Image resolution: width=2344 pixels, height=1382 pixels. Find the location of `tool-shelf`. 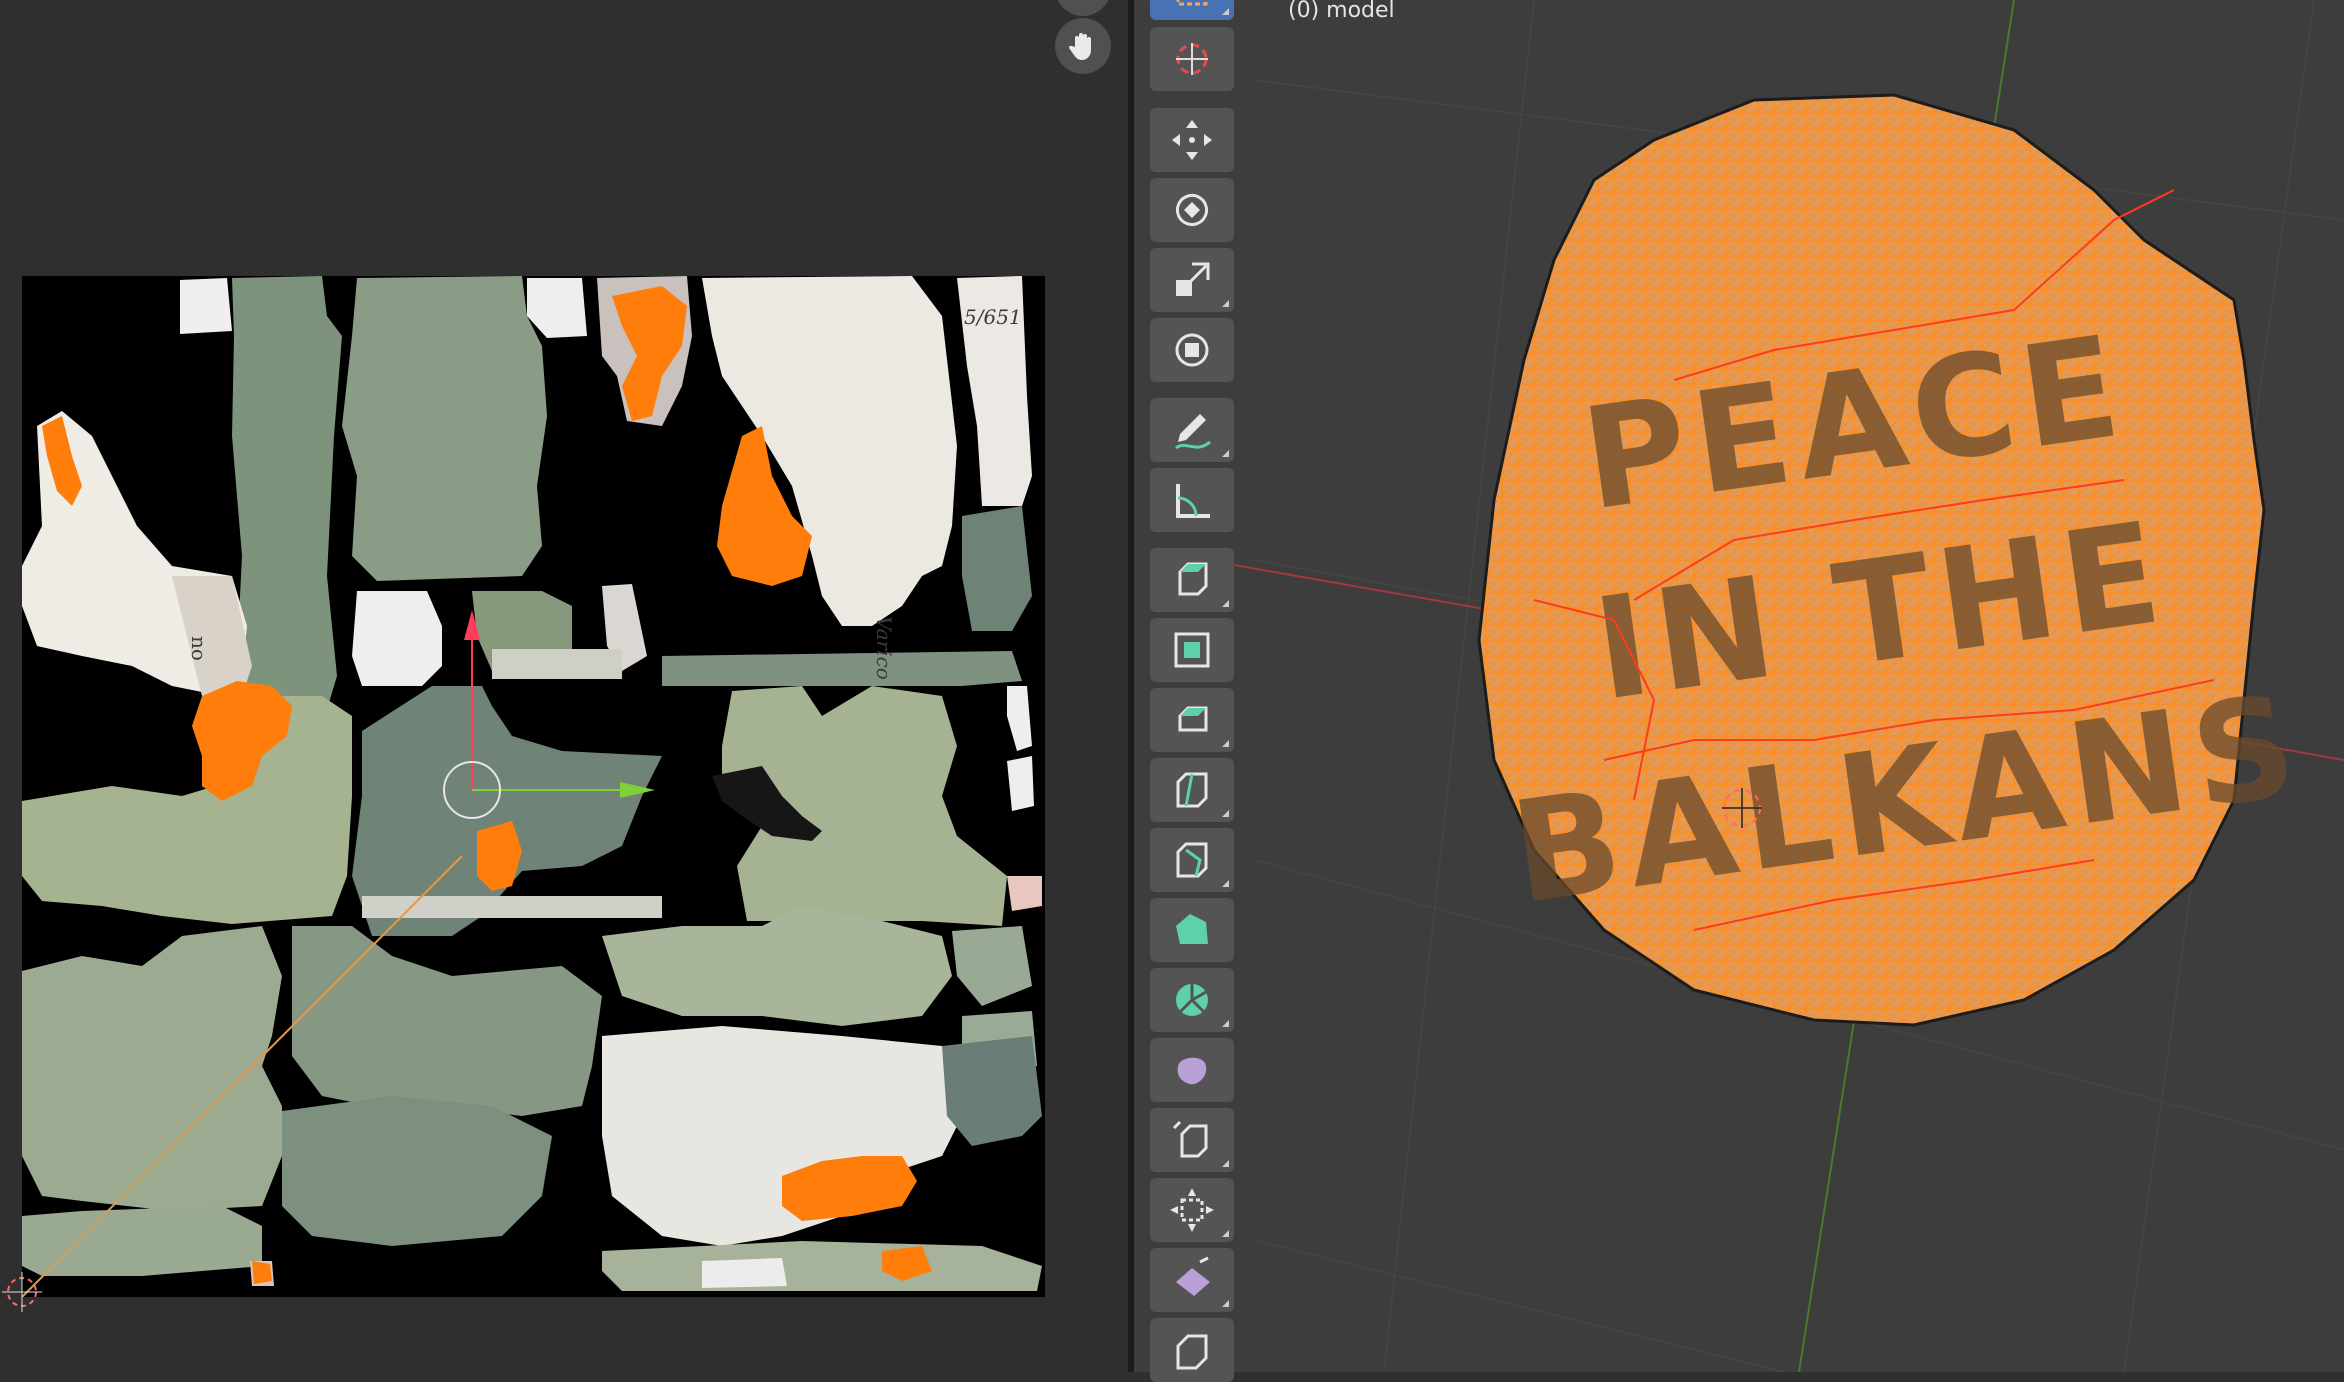

tool-shelf is located at coordinates (1193, 691).